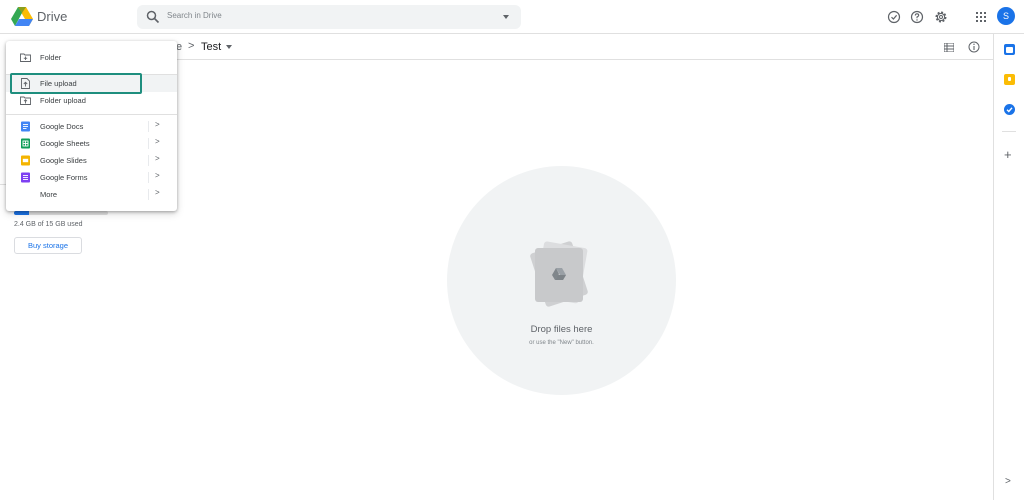 The image size is (1024, 500). I want to click on storage-usage-text: 2.4 GB of 15 GB used, so click(48, 224).